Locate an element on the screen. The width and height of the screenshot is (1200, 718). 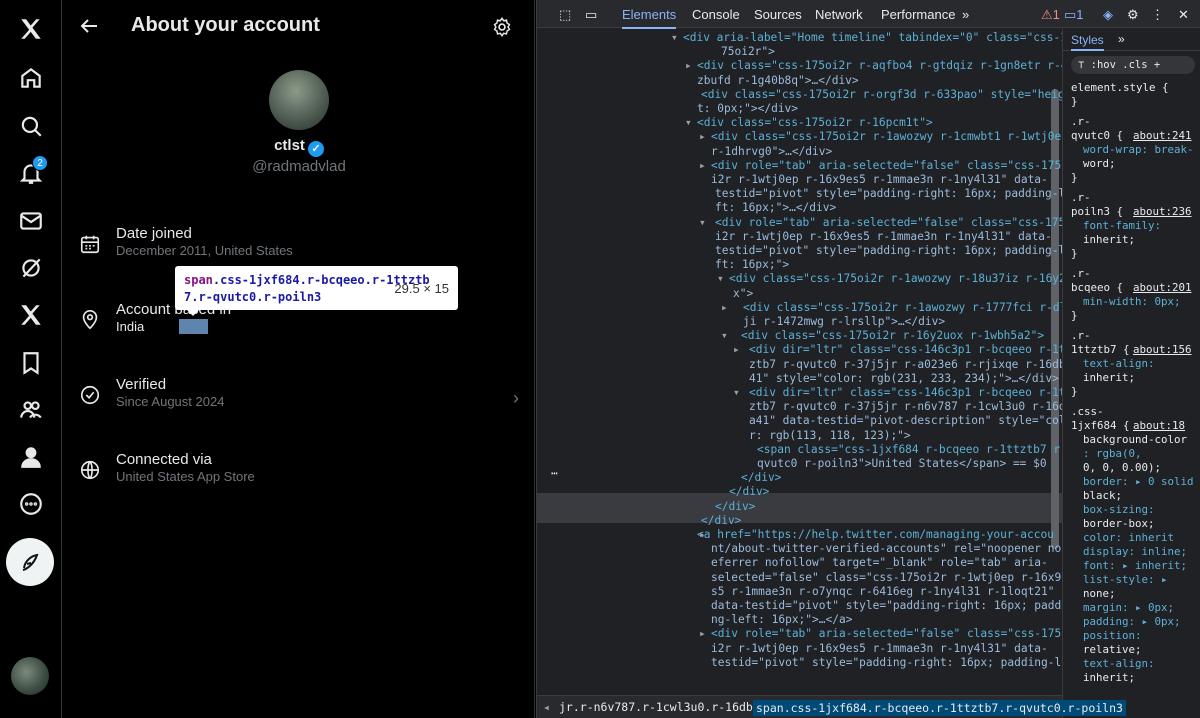
device-toolbar-icon: ▭ is located at coordinates (591, 15).